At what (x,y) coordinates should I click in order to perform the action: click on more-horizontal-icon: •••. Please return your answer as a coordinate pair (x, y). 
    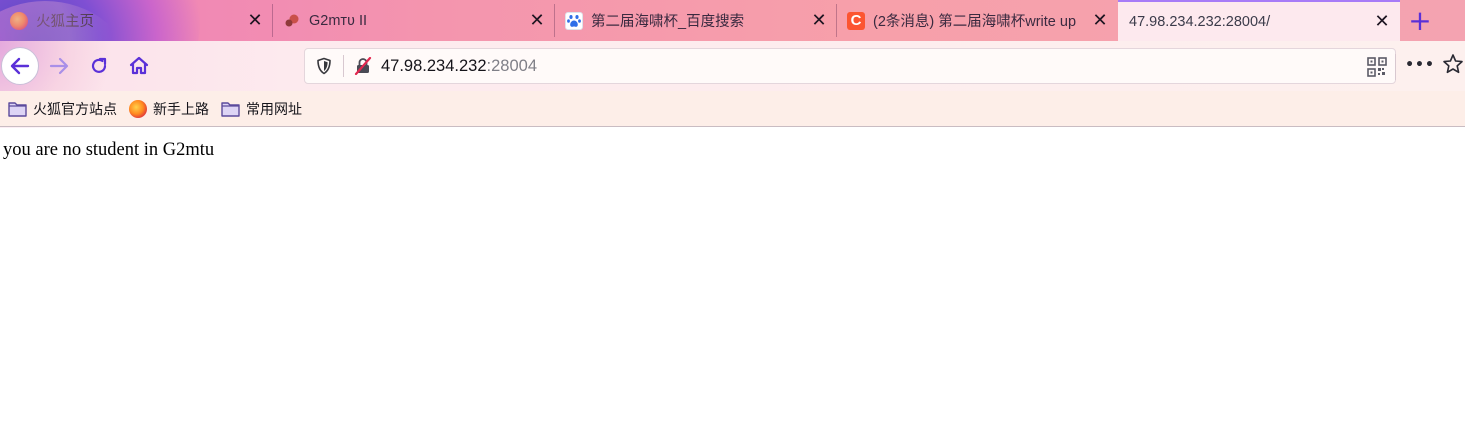
    Looking at the image, I should click on (1420, 65).